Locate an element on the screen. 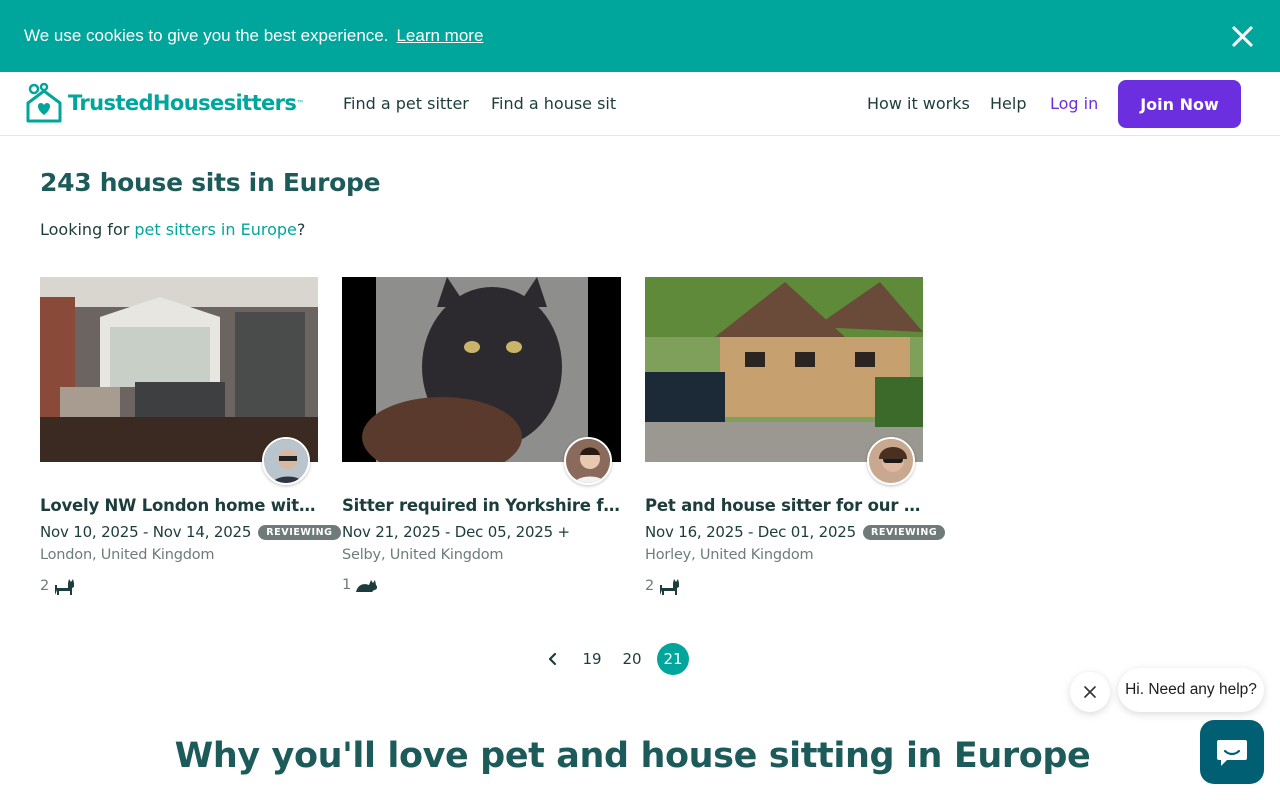  looking-suffix: ? is located at coordinates (301, 229).